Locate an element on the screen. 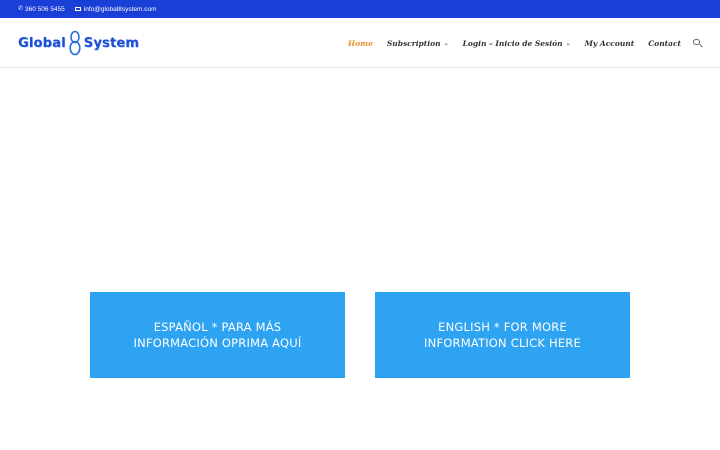  nav-login: Login – Inicio de Sesión ⌄ is located at coordinates (517, 43).